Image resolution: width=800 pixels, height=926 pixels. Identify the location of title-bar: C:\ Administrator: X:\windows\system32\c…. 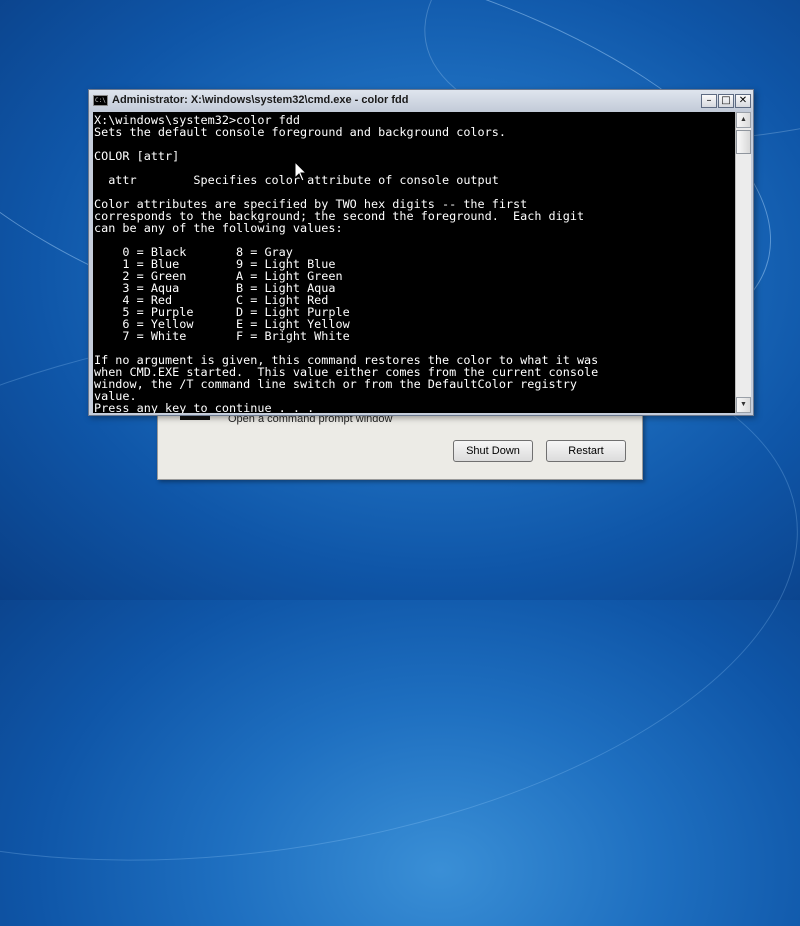
(421, 101).